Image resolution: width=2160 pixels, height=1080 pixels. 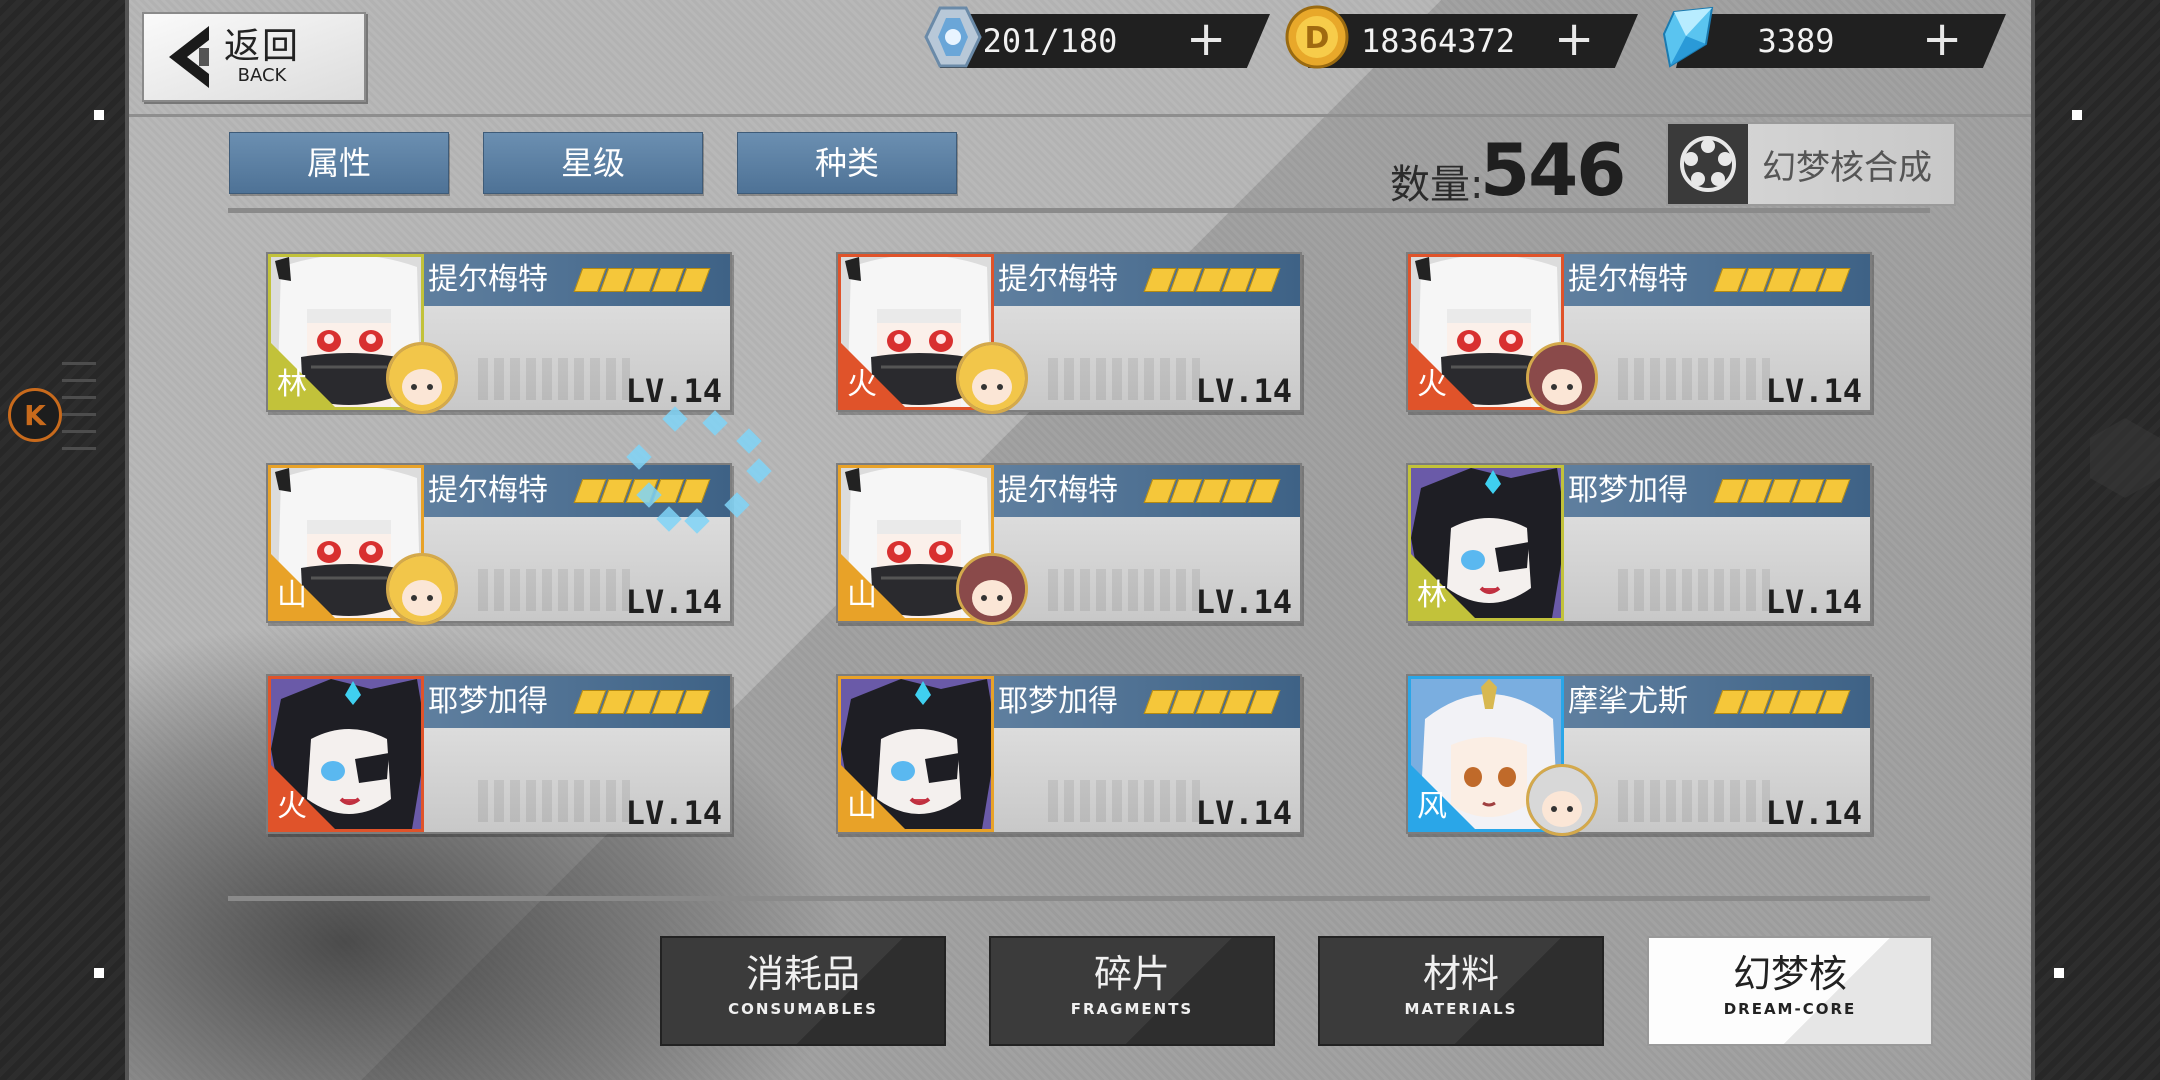 I want to click on gold-coin-icon: D, so click(x=1317, y=37).